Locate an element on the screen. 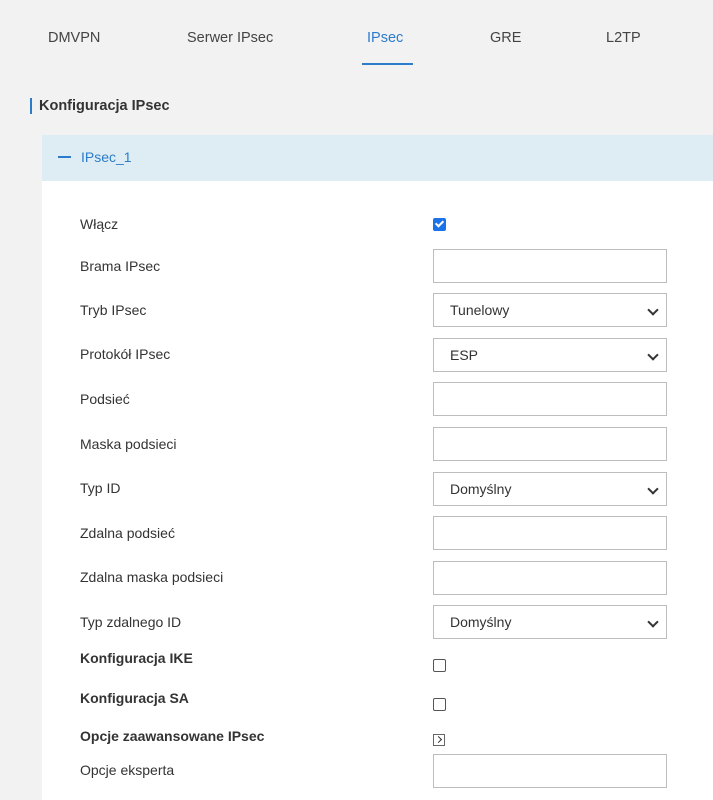 This screenshot has height=800, width=713. subnet-mask-label: Maska podsieci is located at coordinates (128, 444).